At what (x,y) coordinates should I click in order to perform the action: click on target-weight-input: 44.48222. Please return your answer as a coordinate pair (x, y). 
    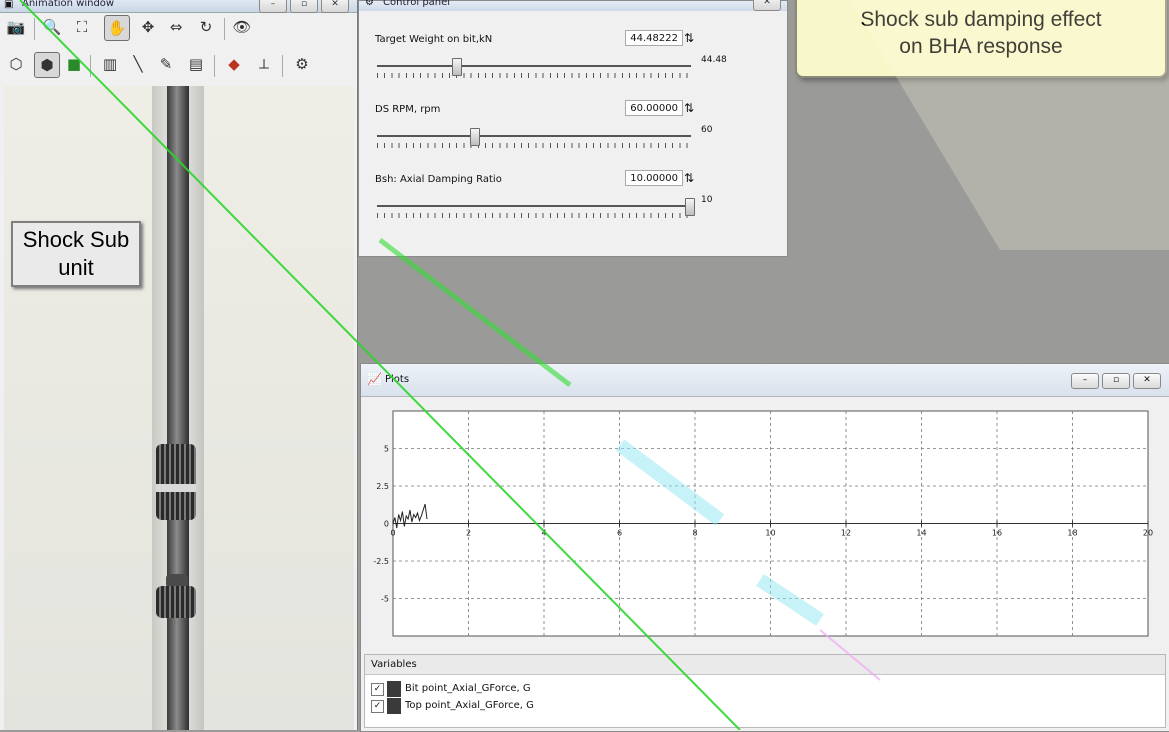
    Looking at the image, I should click on (654, 38).